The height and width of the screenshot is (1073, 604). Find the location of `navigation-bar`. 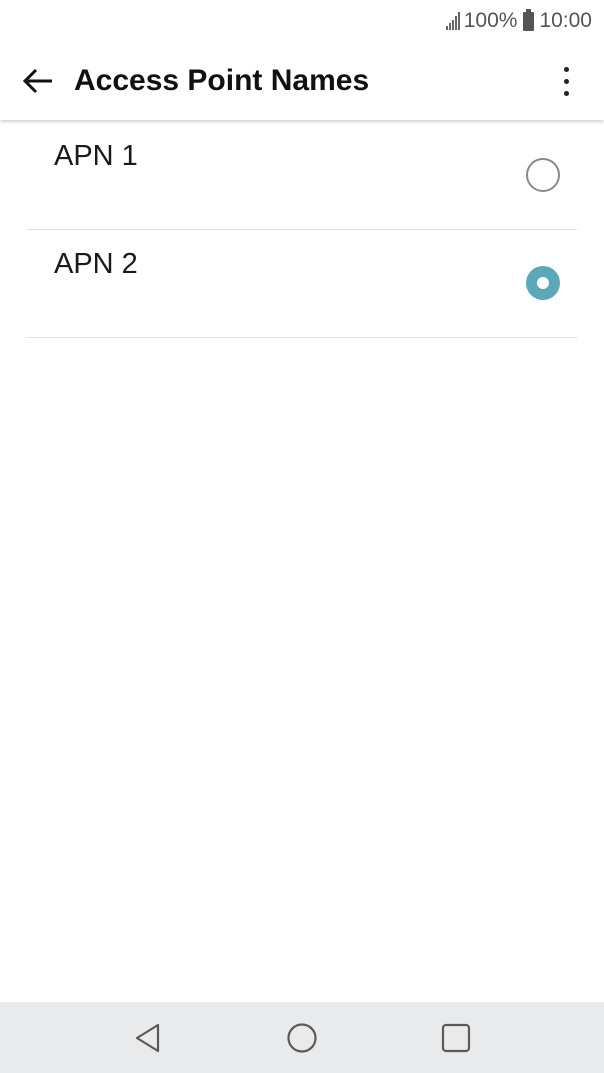

navigation-bar is located at coordinates (302, 1037).